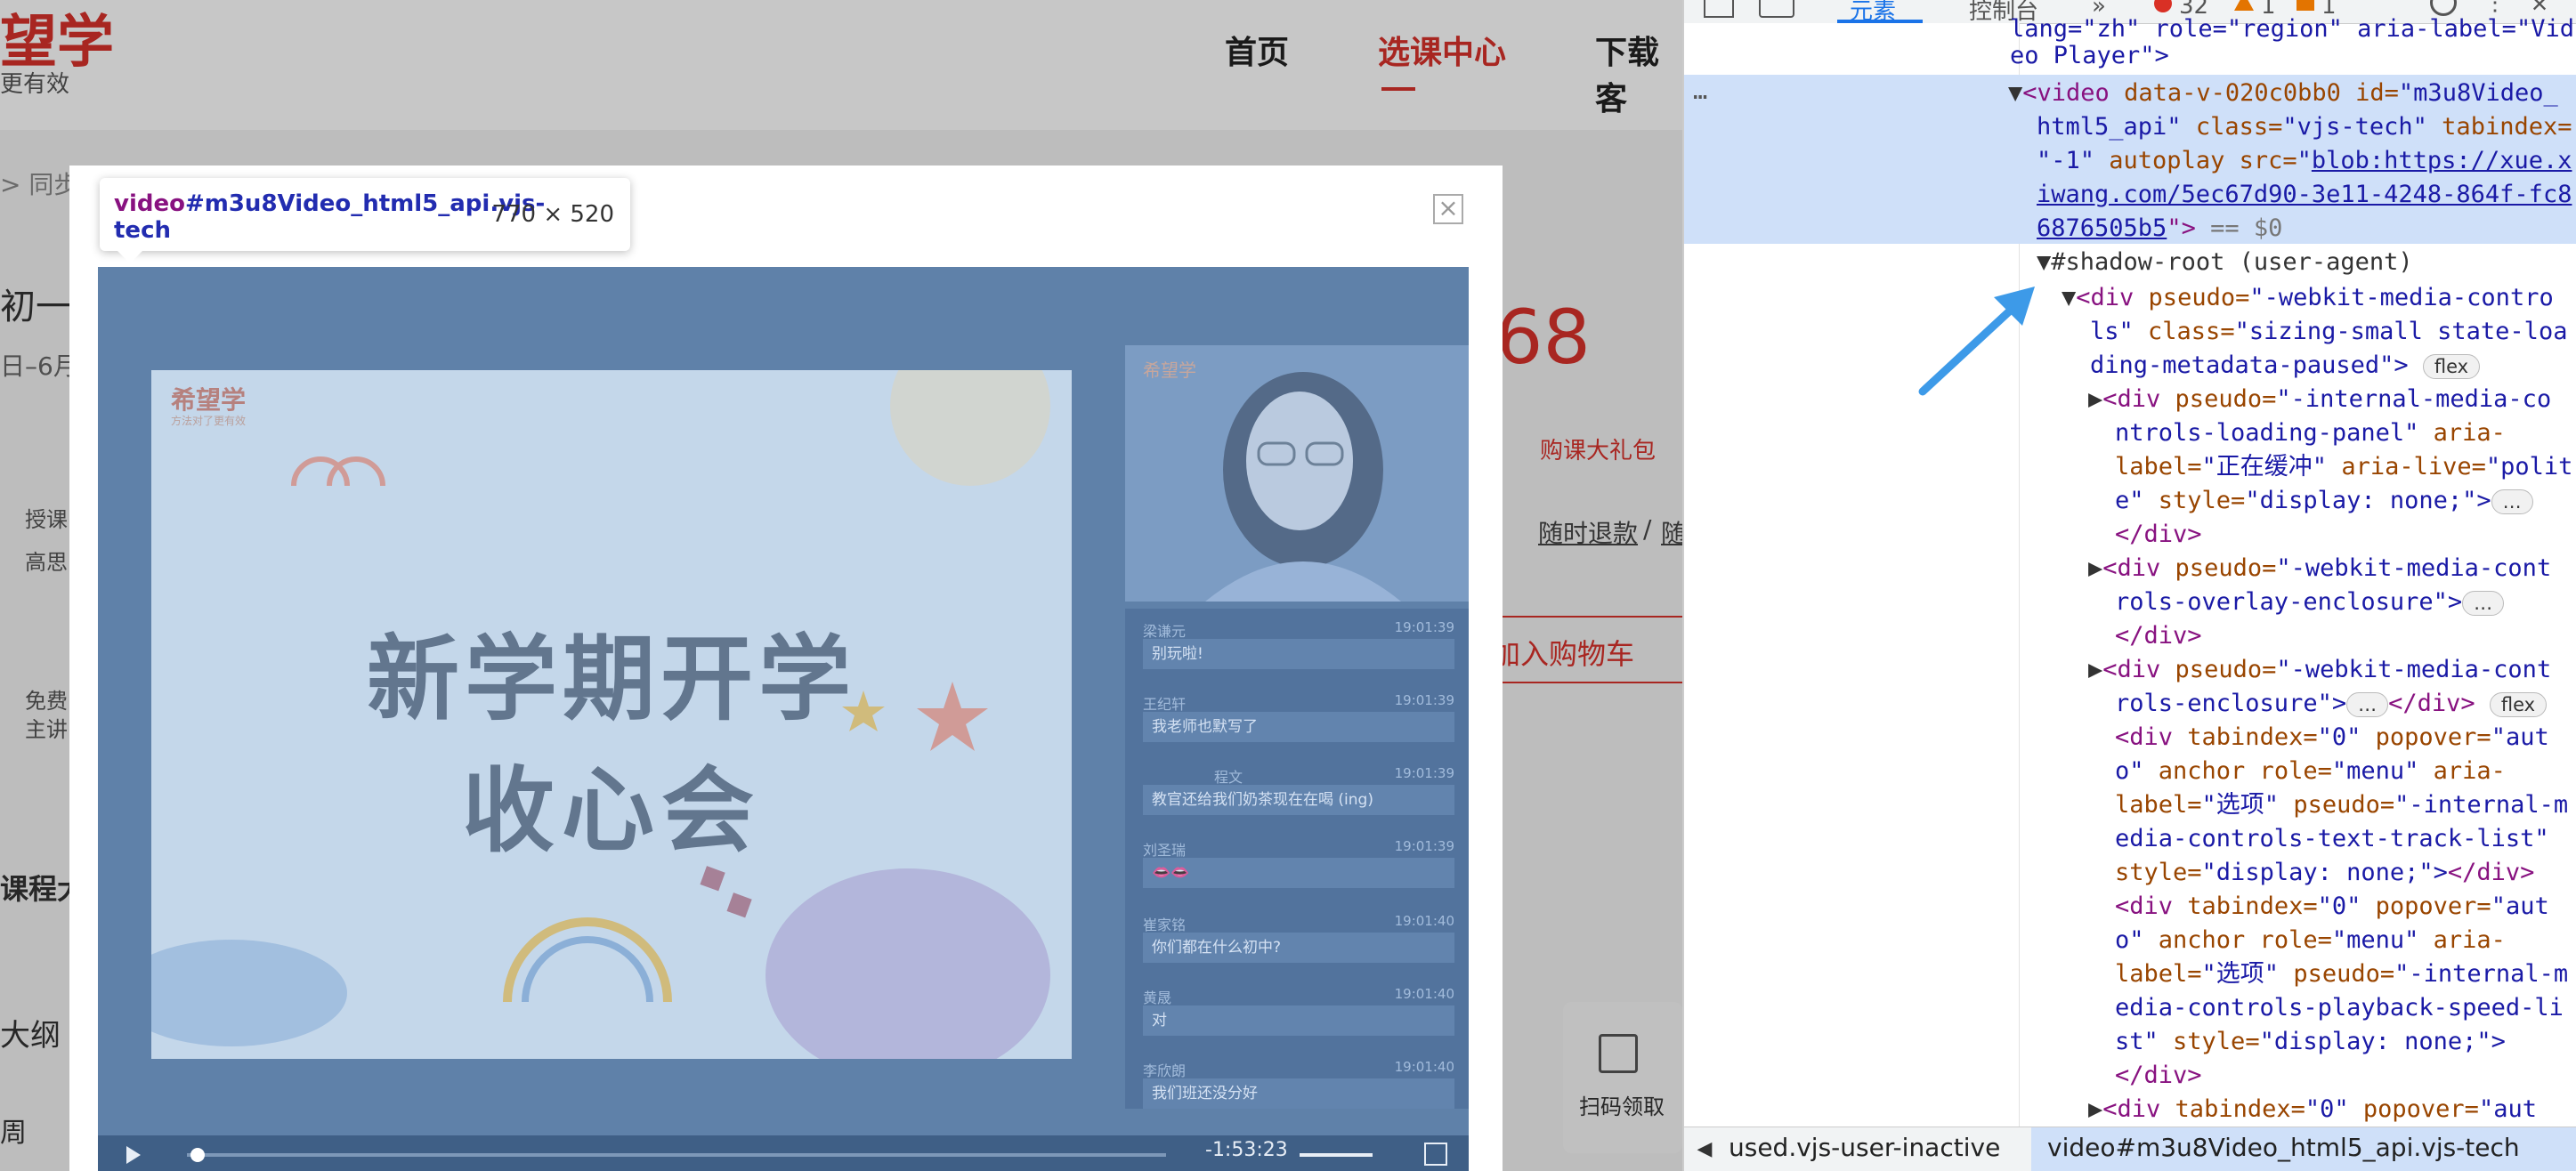 The image size is (2576, 1171). I want to click on dom-line: ls" class="sizing-small state-loa, so click(2329, 331).